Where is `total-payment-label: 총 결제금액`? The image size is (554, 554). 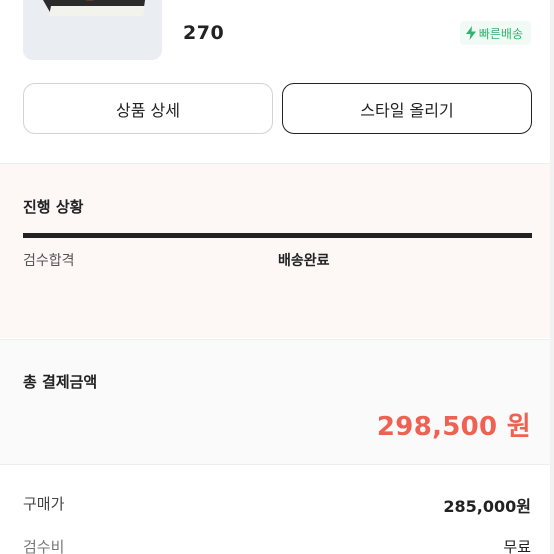
total-payment-label: 총 결제금액 is located at coordinates (60, 382).